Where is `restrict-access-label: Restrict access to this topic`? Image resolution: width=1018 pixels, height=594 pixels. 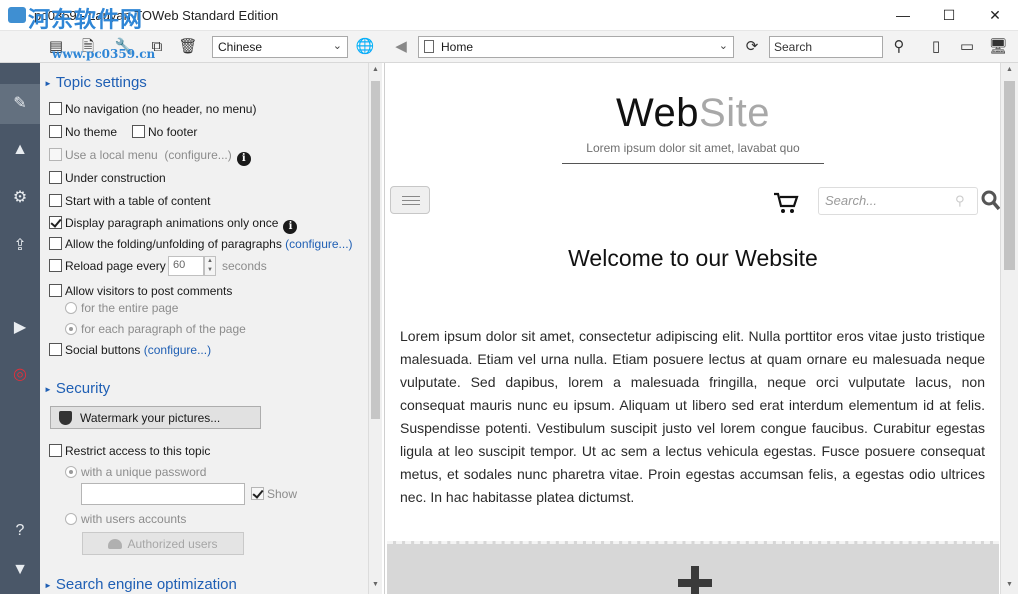
restrict-access-label: Restrict access to this topic is located at coordinates (138, 451).